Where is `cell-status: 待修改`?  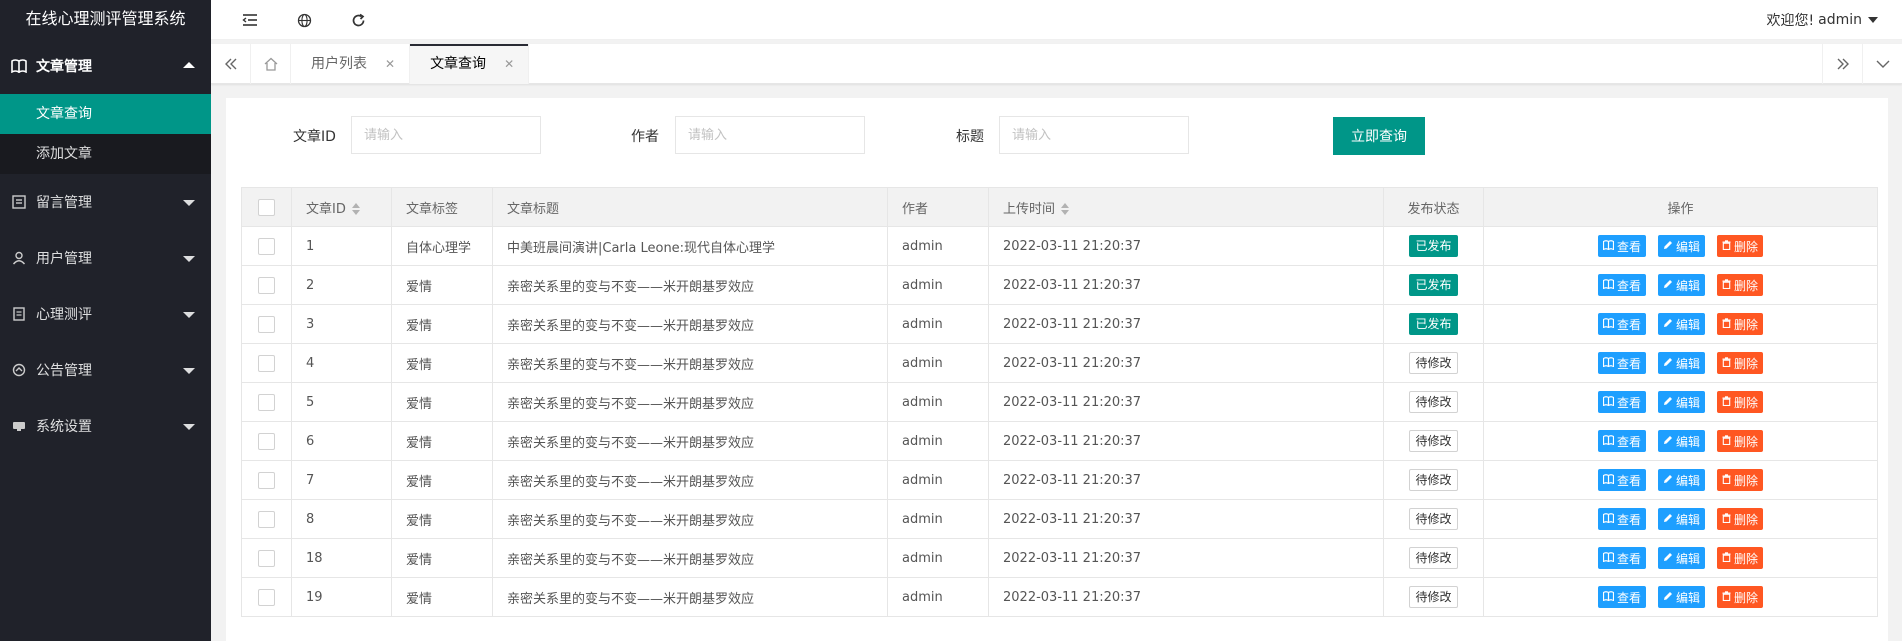 cell-status: 待修改 is located at coordinates (1433, 441).